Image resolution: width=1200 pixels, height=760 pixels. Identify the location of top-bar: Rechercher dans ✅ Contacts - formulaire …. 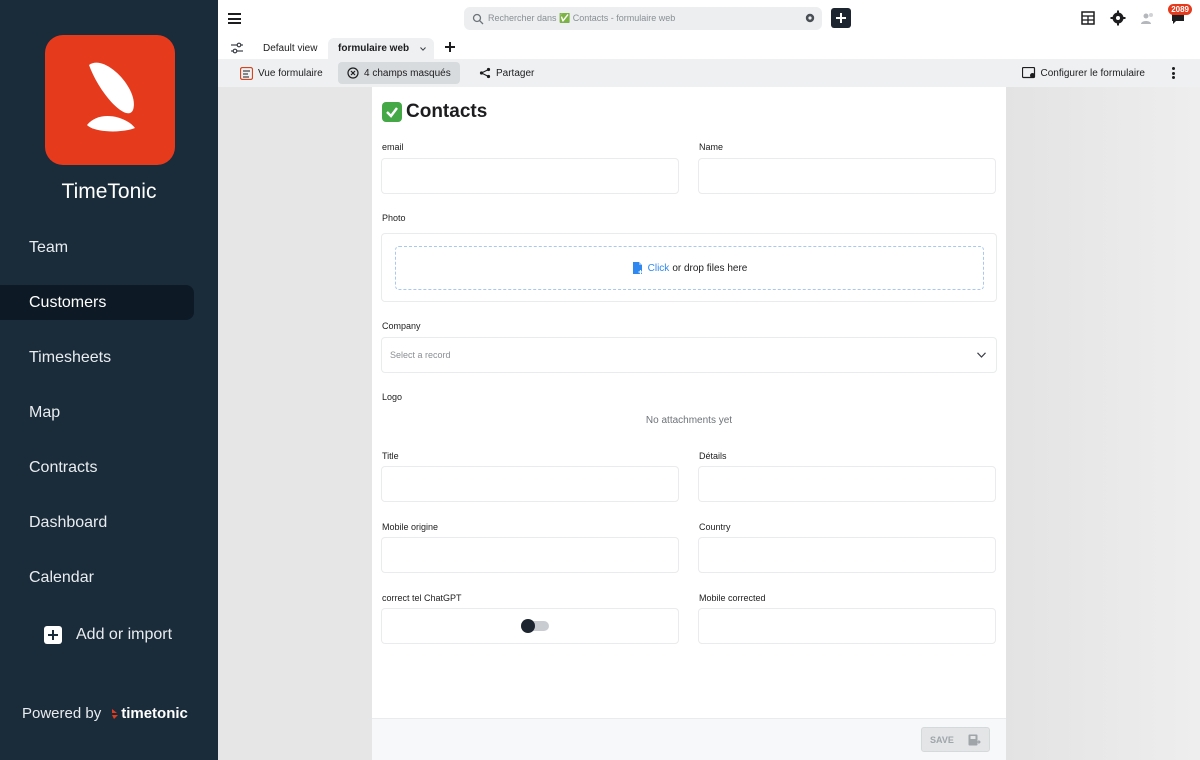
(709, 18).